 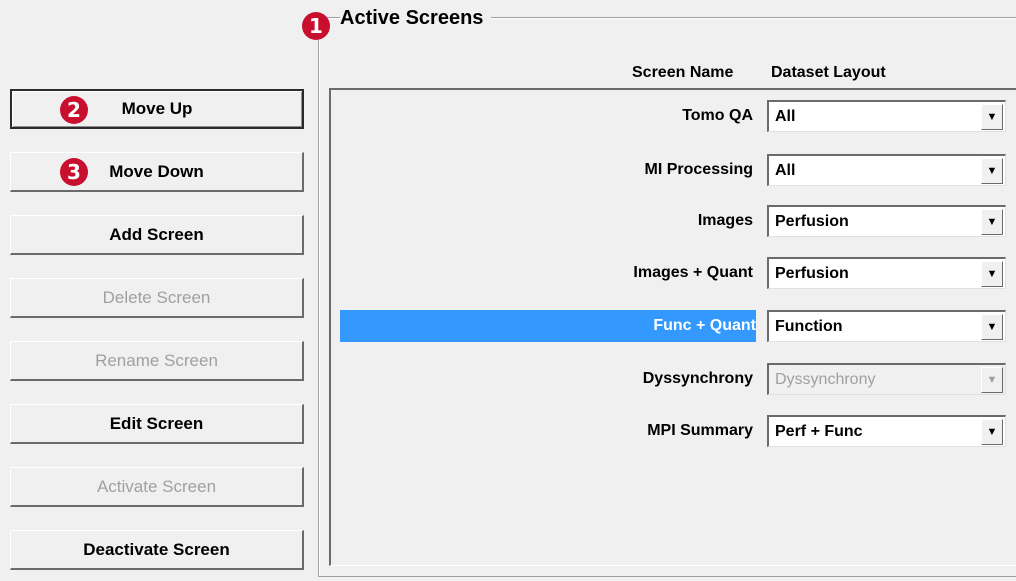 I want to click on activate-screen-button: Activate Screen, so click(x=157, y=487).